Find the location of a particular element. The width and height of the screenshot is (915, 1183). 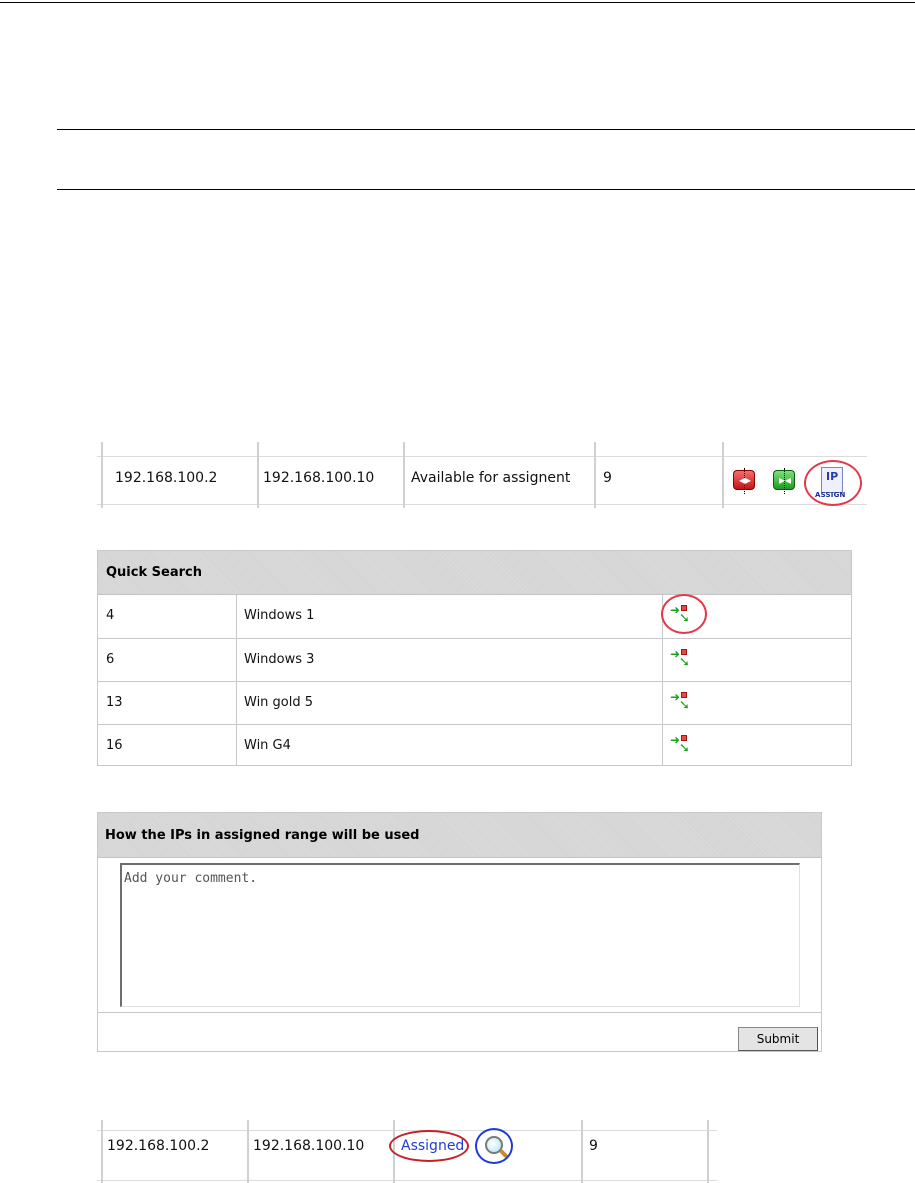

host-id: 4 is located at coordinates (110, 615).